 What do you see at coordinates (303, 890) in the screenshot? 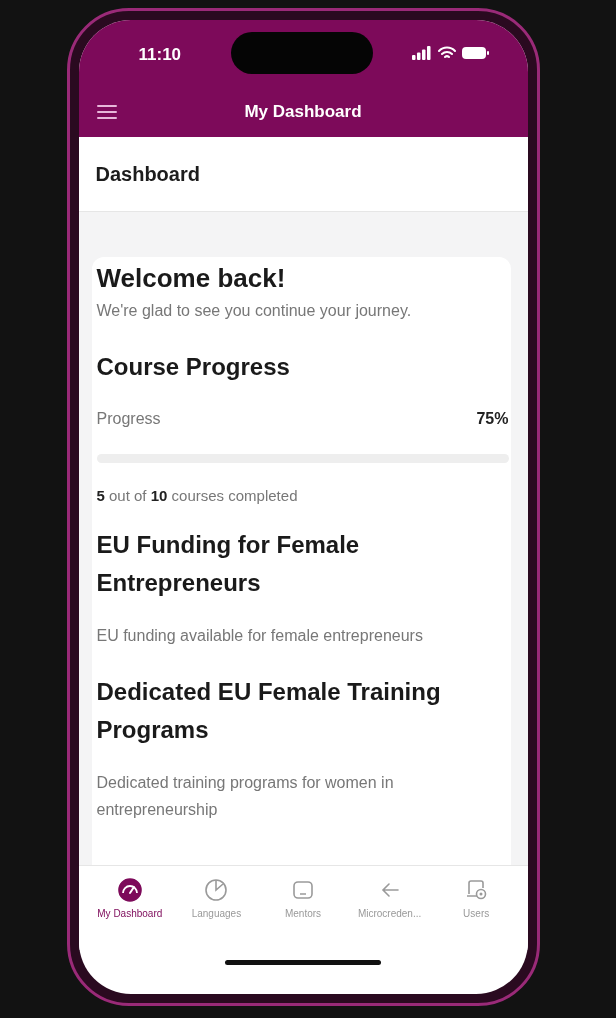
I see `screen-icon` at bounding box center [303, 890].